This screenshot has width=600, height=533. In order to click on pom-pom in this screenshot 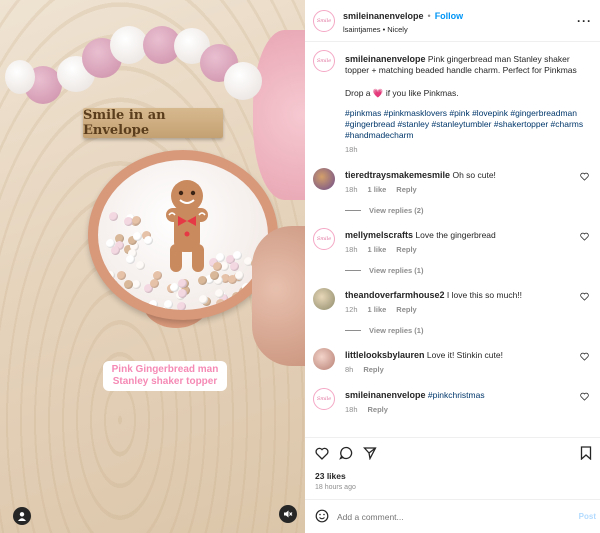, I will do `click(20, 77)`.